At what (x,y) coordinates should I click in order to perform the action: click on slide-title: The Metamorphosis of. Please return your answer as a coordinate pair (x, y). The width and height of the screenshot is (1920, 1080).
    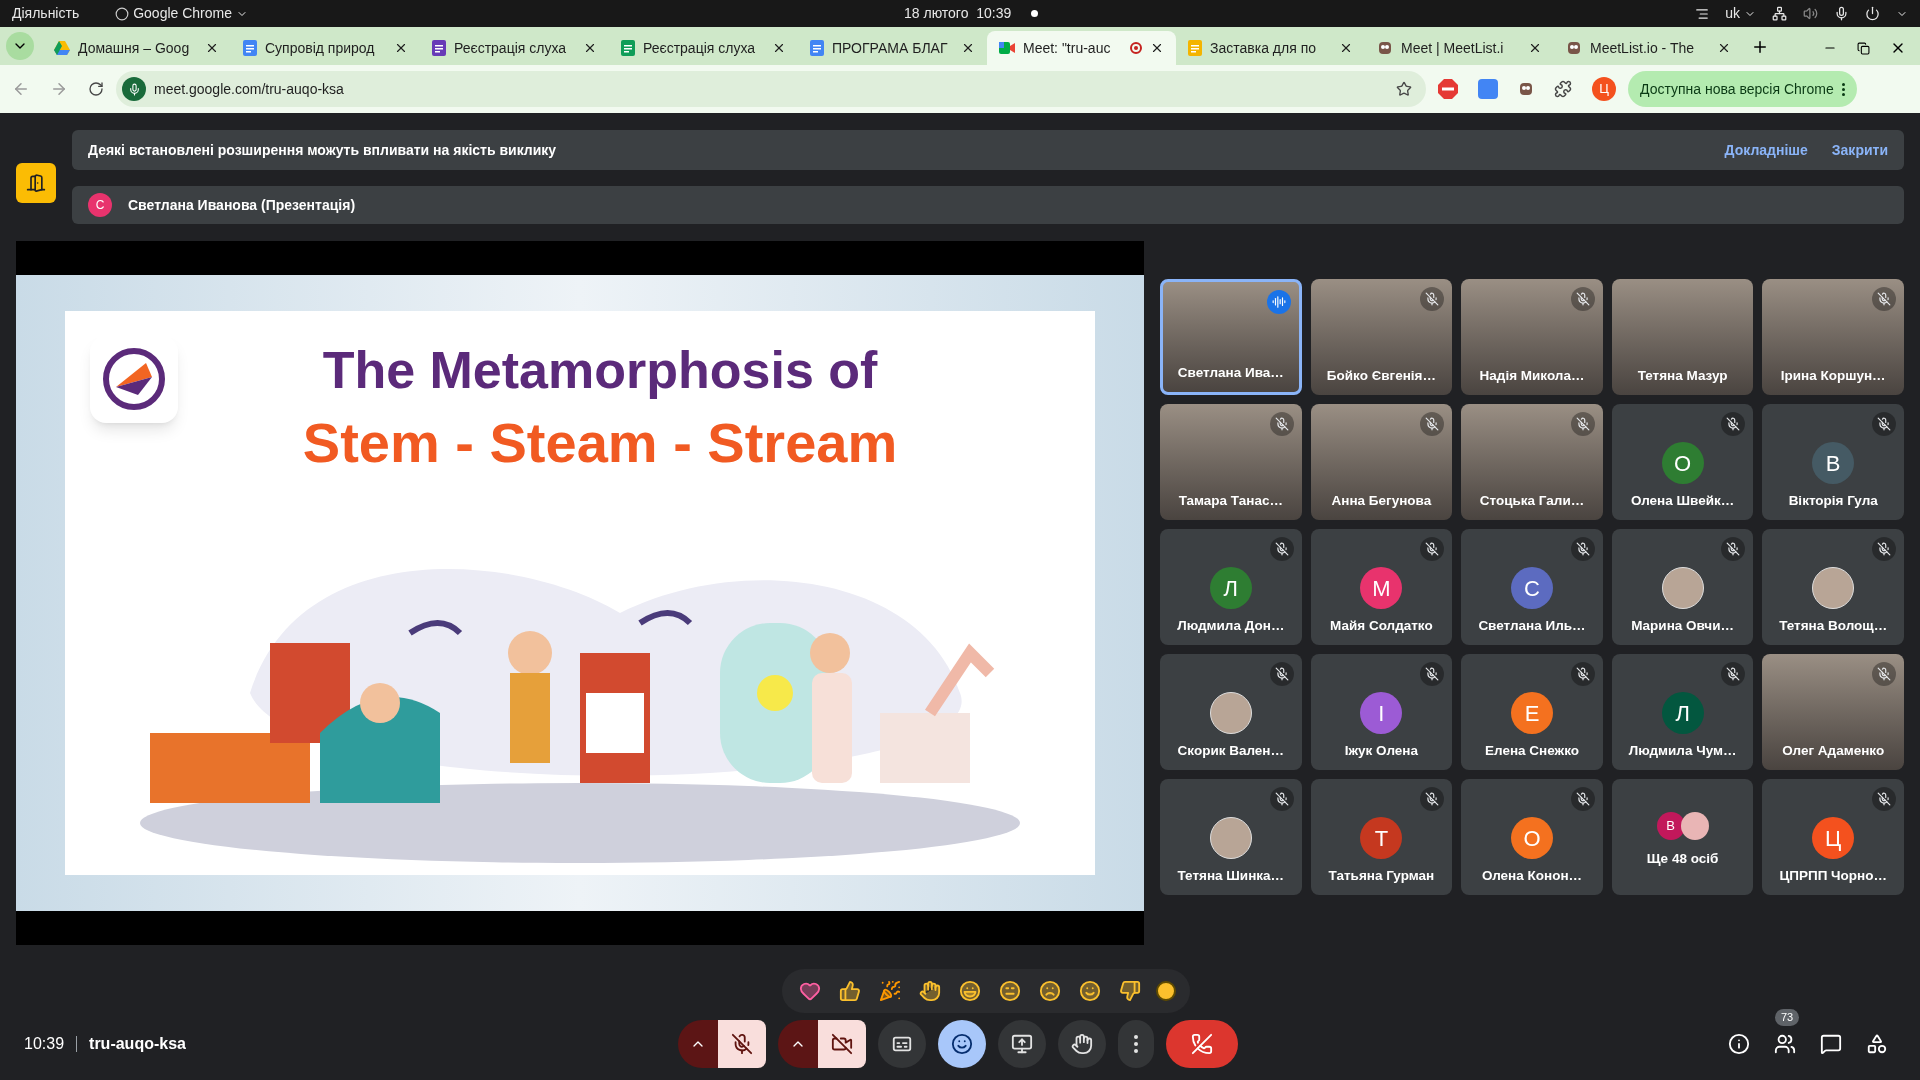
    Looking at the image, I should click on (600, 370).